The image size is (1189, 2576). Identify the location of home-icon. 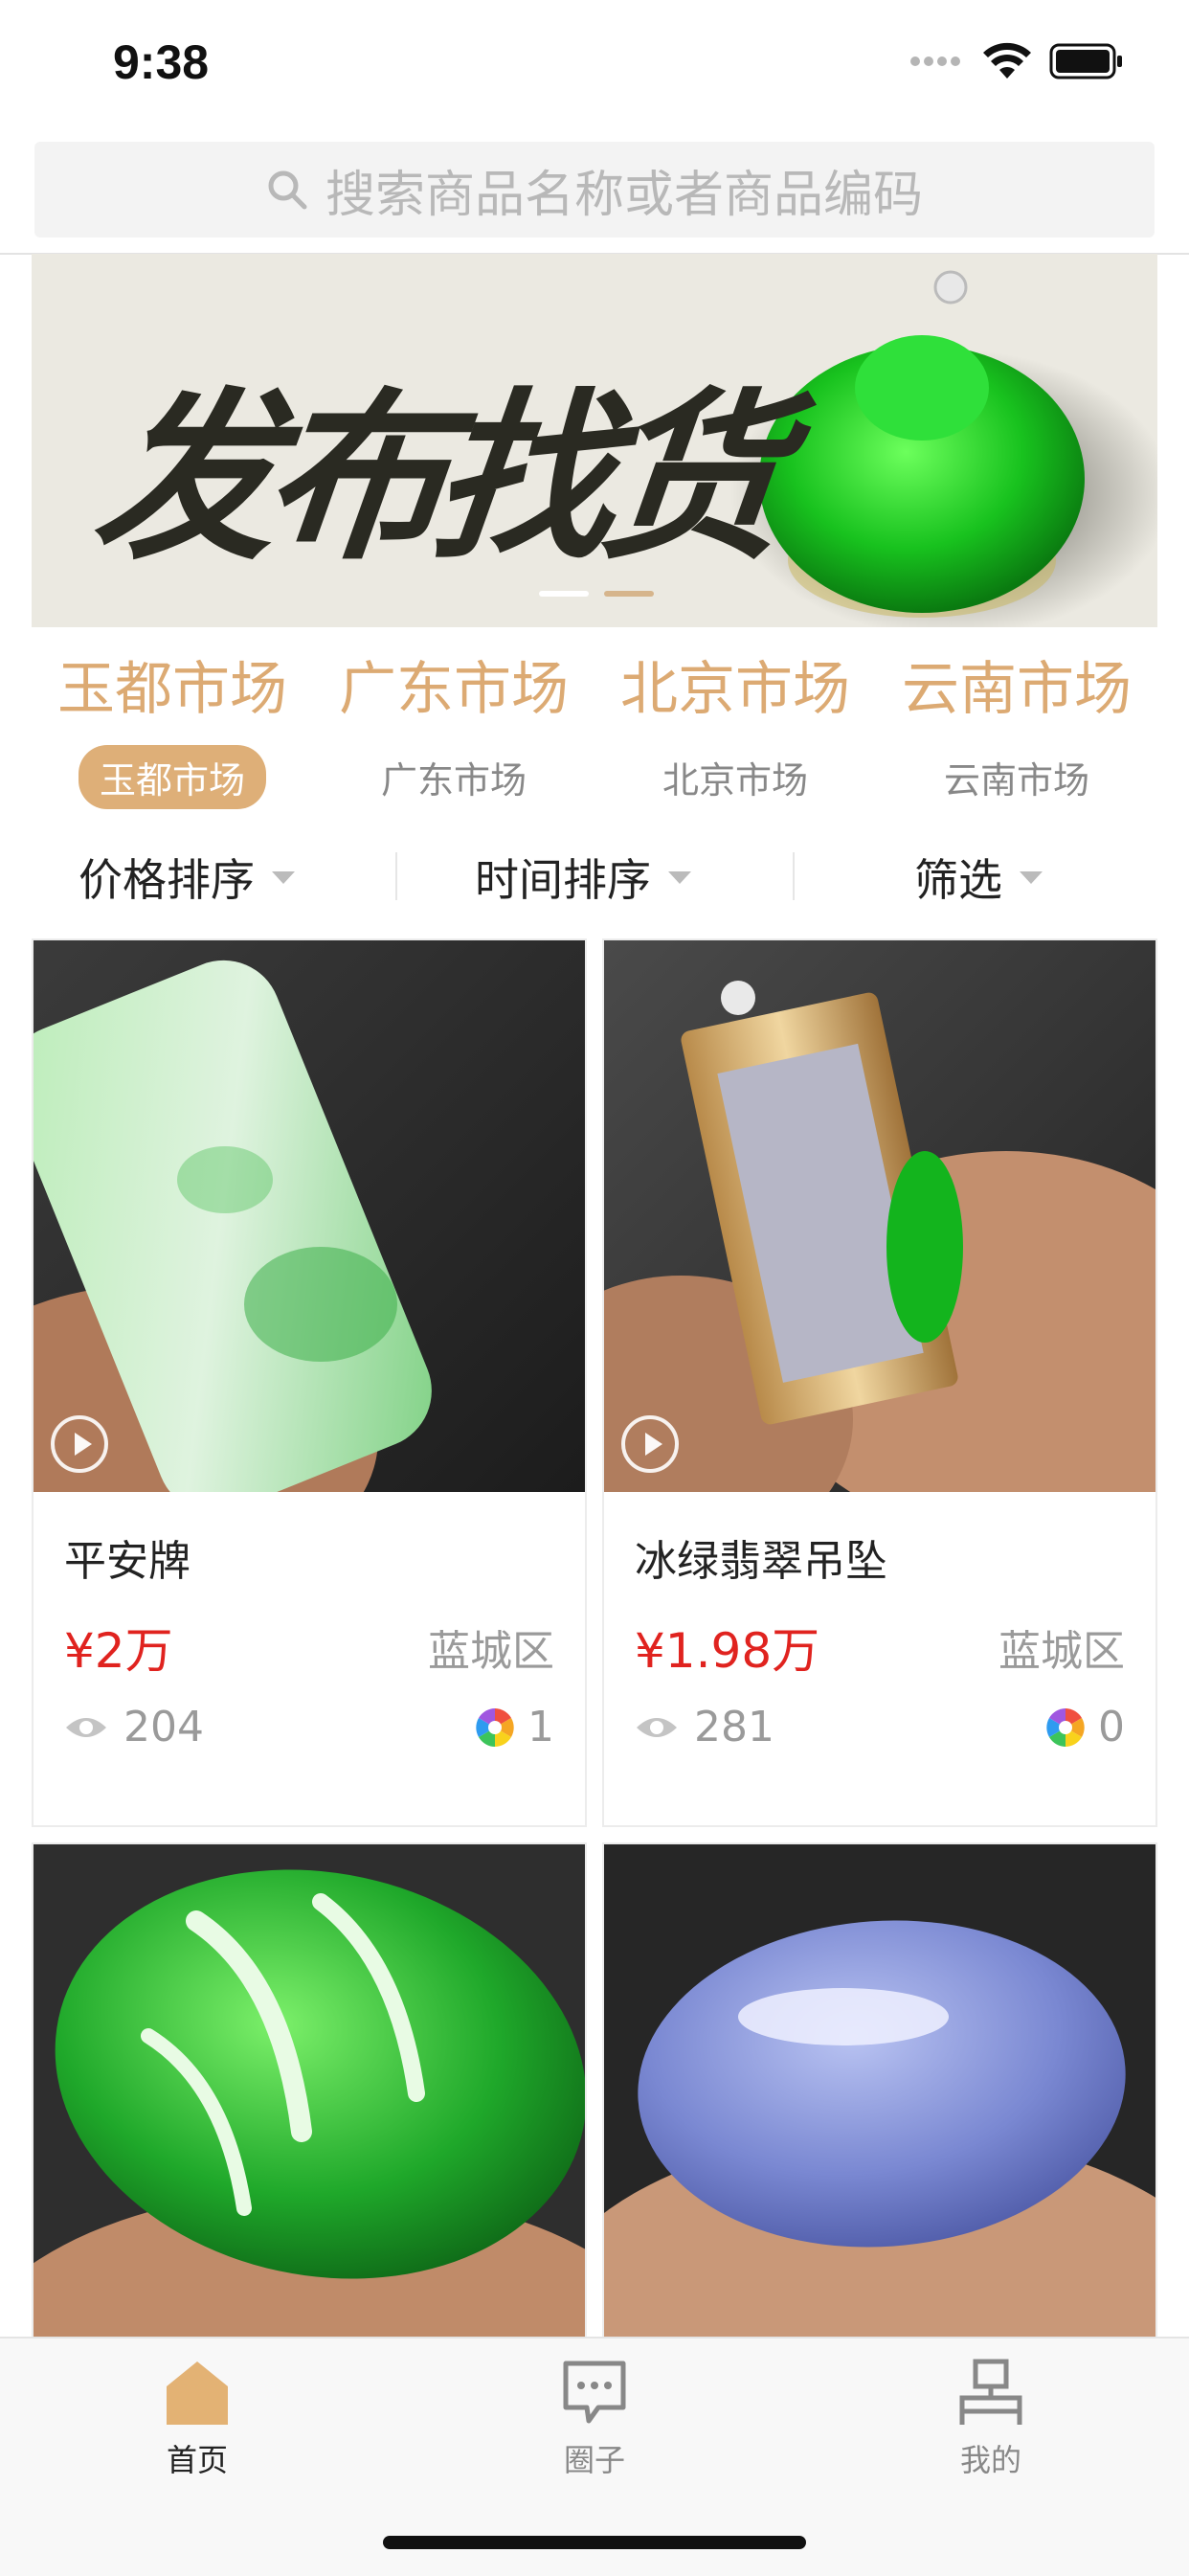
(197, 2393).